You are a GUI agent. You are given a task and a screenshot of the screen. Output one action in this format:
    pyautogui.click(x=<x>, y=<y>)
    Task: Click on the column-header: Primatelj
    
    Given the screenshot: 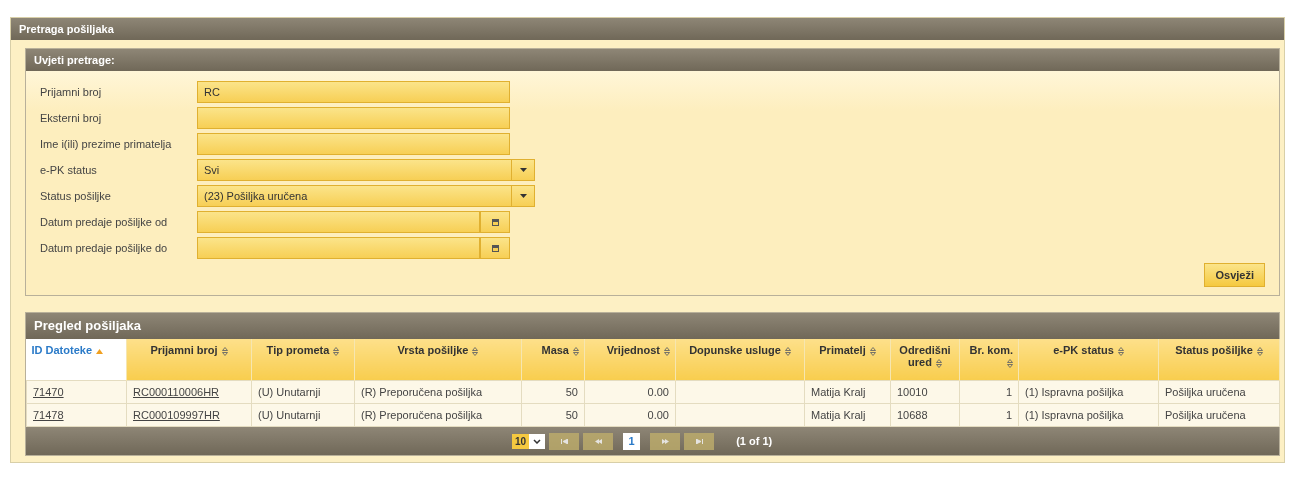 What is the action you would take?
    pyautogui.click(x=847, y=360)
    